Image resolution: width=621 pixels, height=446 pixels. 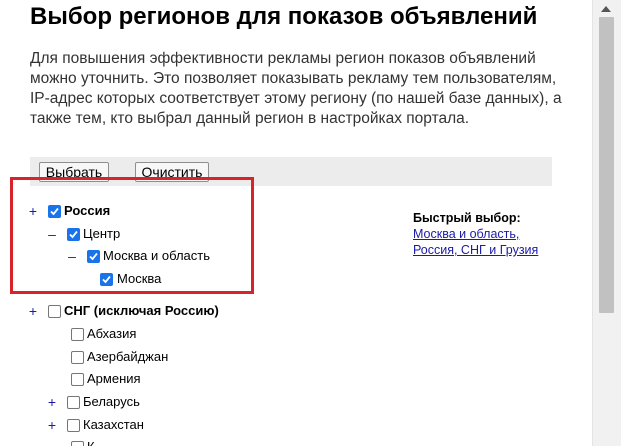 I want to click on tree-label-armenia: Армения, so click(x=114, y=378).